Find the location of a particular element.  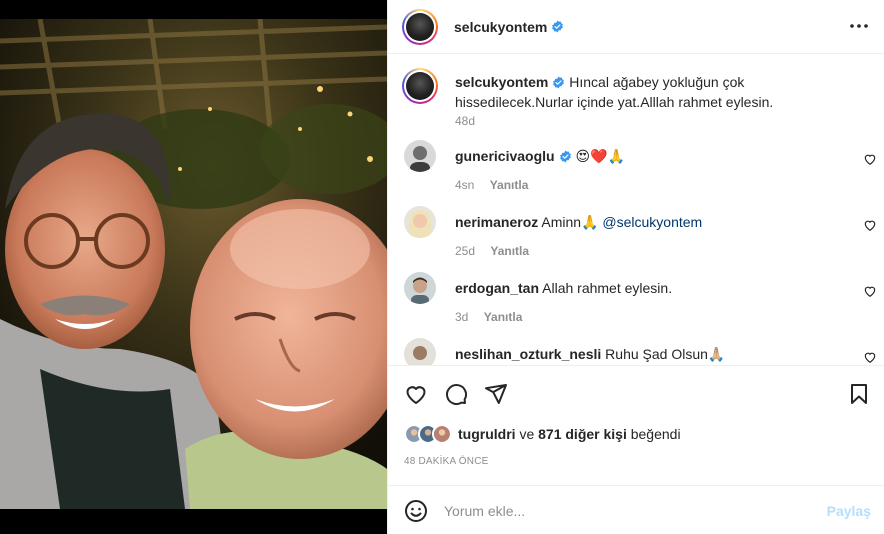

caption-username: selcukyontem is located at coordinates (501, 82).